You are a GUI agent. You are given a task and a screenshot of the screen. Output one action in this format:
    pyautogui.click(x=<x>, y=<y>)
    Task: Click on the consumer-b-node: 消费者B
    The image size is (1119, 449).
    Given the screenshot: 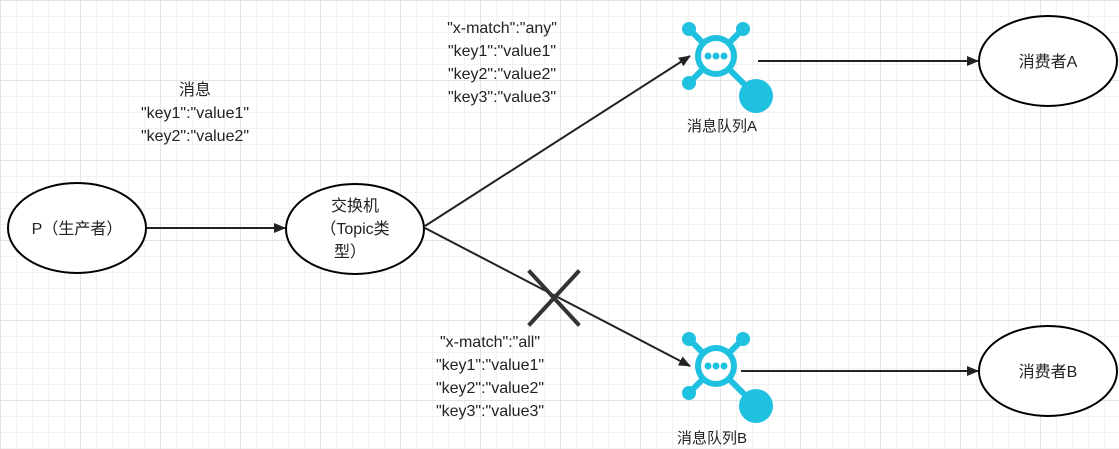 What is the action you would take?
    pyautogui.click(x=1048, y=371)
    